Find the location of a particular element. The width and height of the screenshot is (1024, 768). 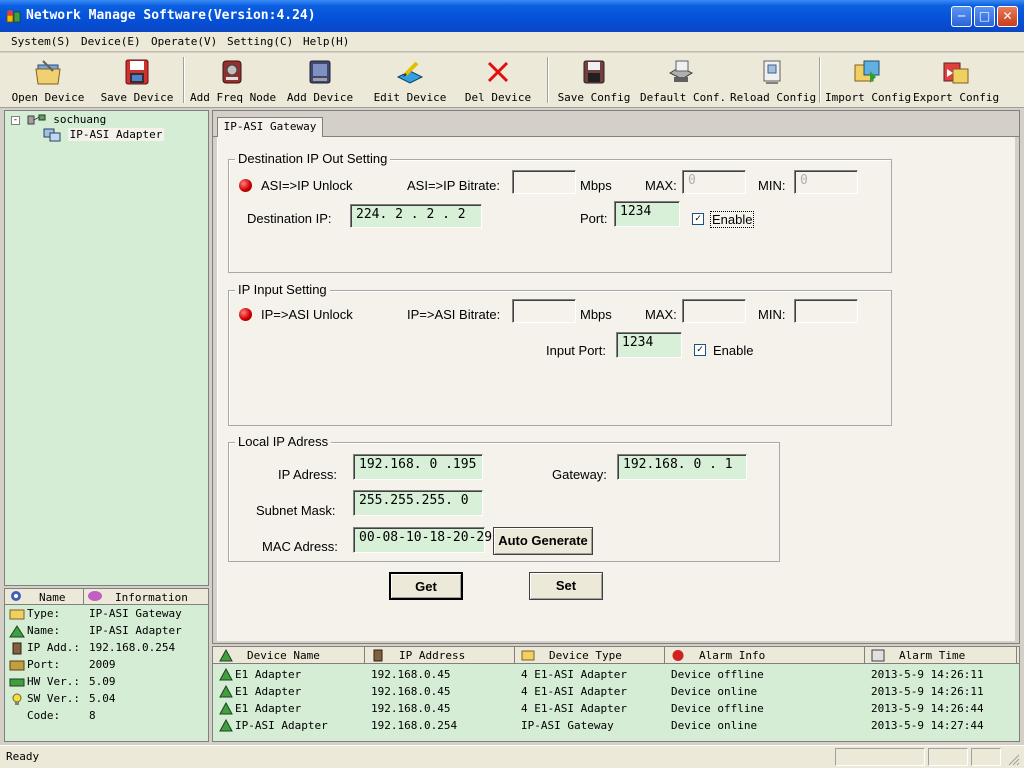

export-config-label: Export Config is located at coordinates (956, 97).